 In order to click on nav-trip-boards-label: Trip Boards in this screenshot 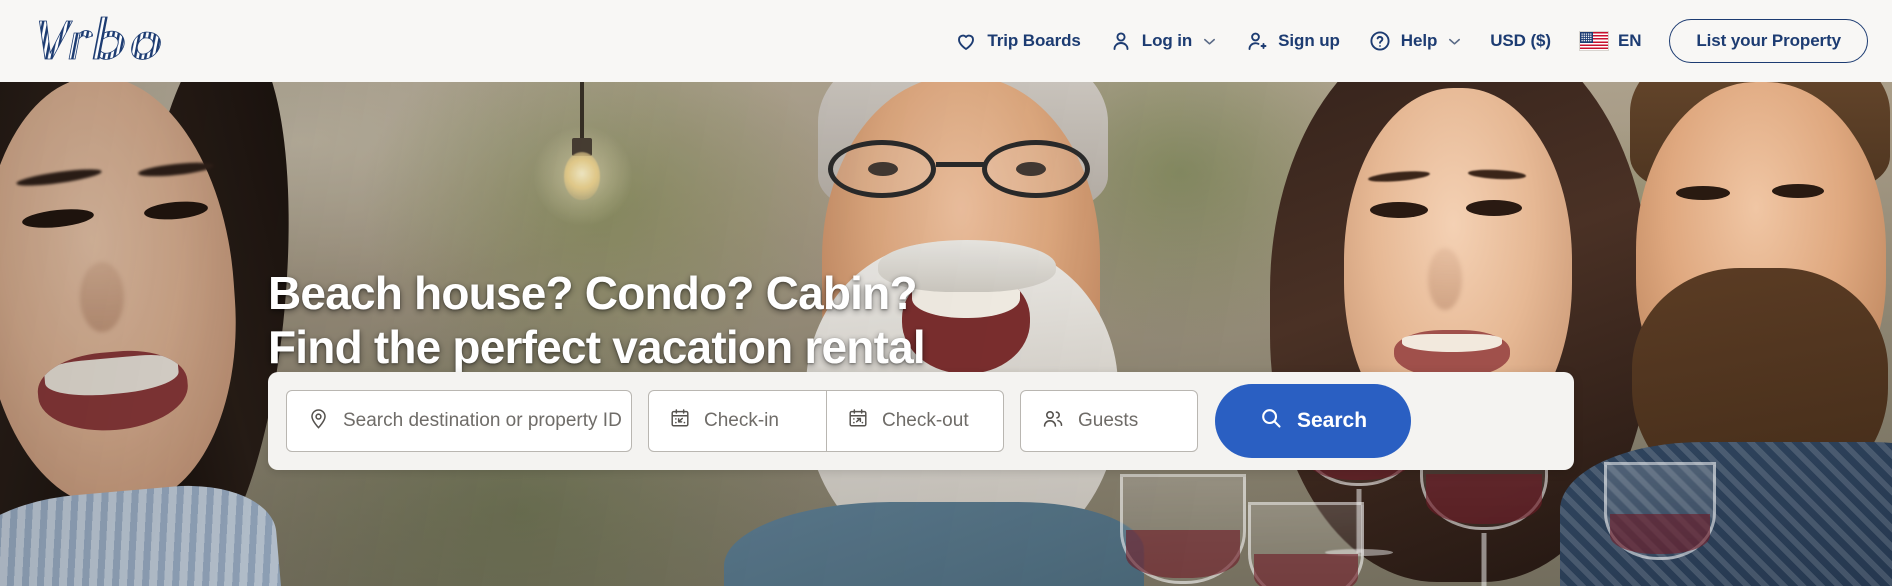, I will do `click(1034, 40)`.